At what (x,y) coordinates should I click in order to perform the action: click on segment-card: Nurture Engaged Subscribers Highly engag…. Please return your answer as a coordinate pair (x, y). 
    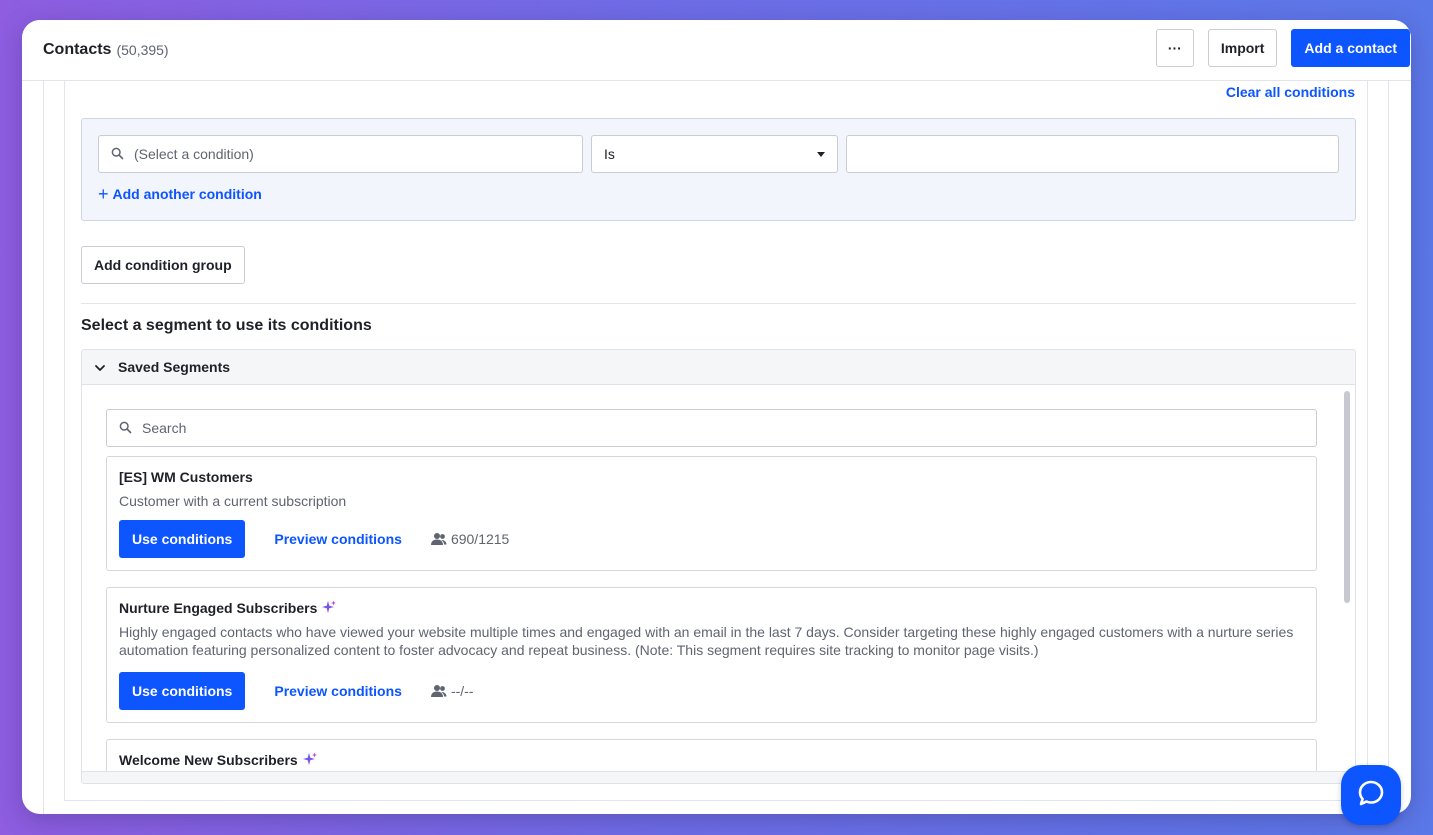
    Looking at the image, I should click on (711, 655).